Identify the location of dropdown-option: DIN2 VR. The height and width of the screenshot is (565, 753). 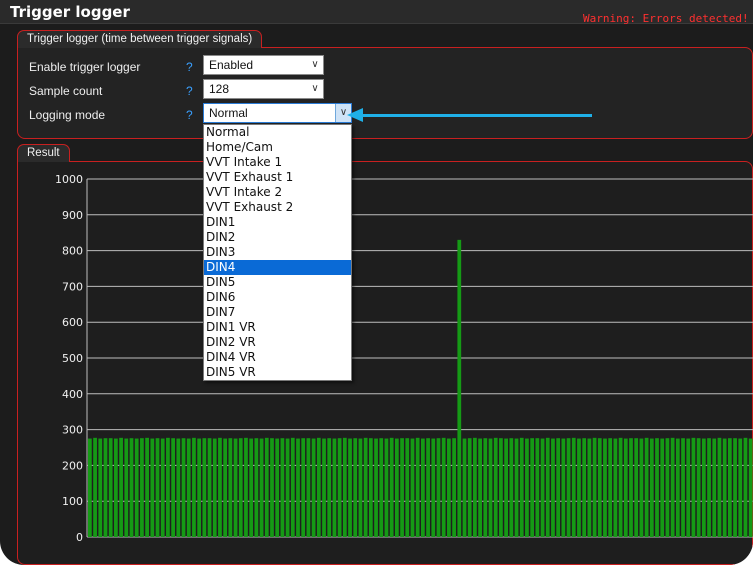
(277, 342).